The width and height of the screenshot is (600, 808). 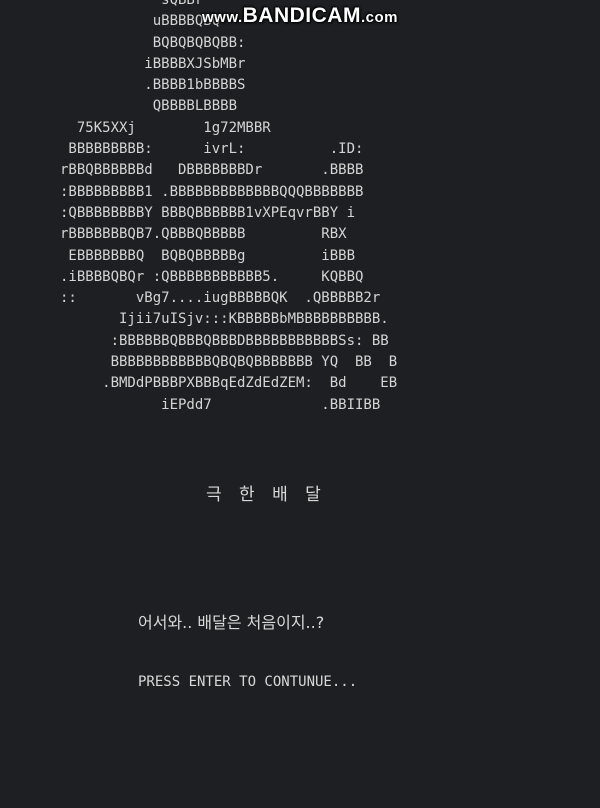 I want to click on watermark-brand: BANDICAM, so click(x=301, y=15).